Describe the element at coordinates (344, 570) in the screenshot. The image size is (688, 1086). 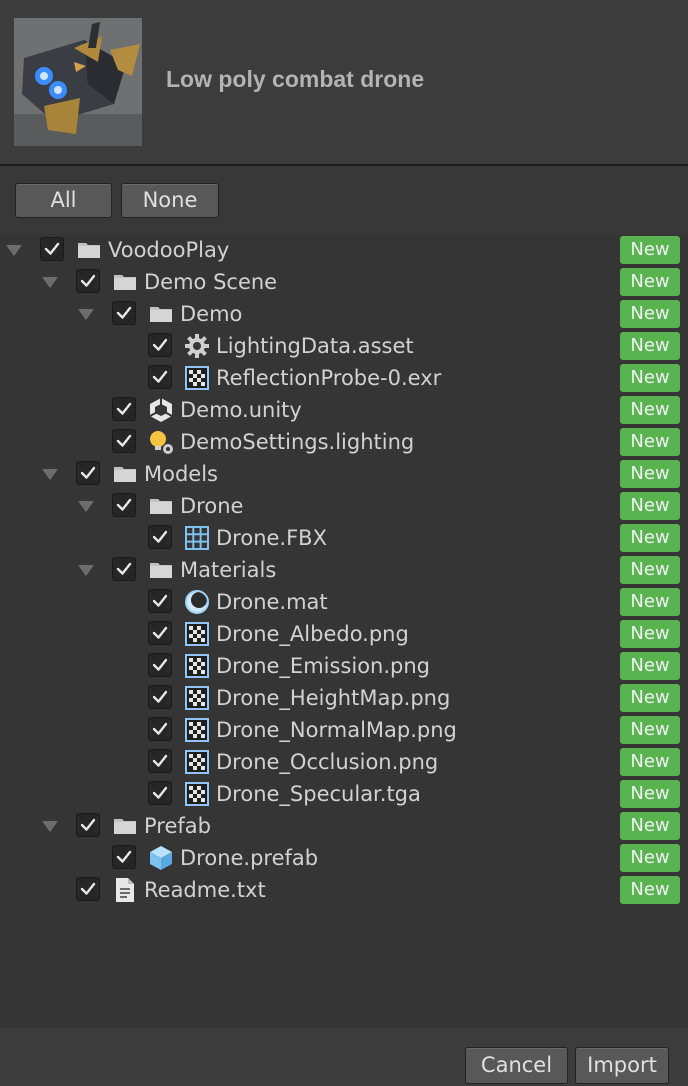
I see `tree-row-materials: Materials New` at that location.